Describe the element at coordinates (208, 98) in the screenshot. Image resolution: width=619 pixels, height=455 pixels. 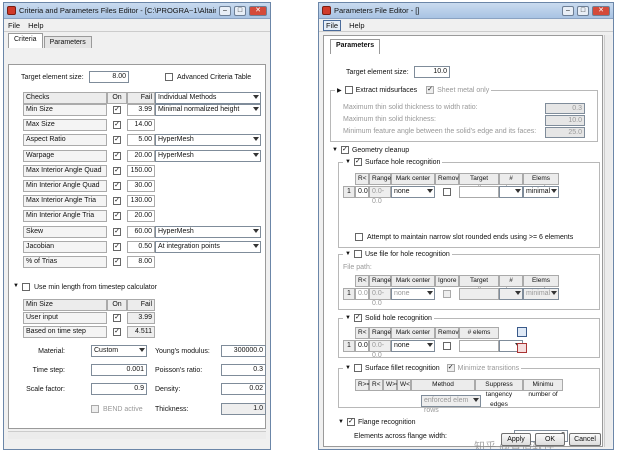
I see `method-header-select: Individual Methods` at that location.